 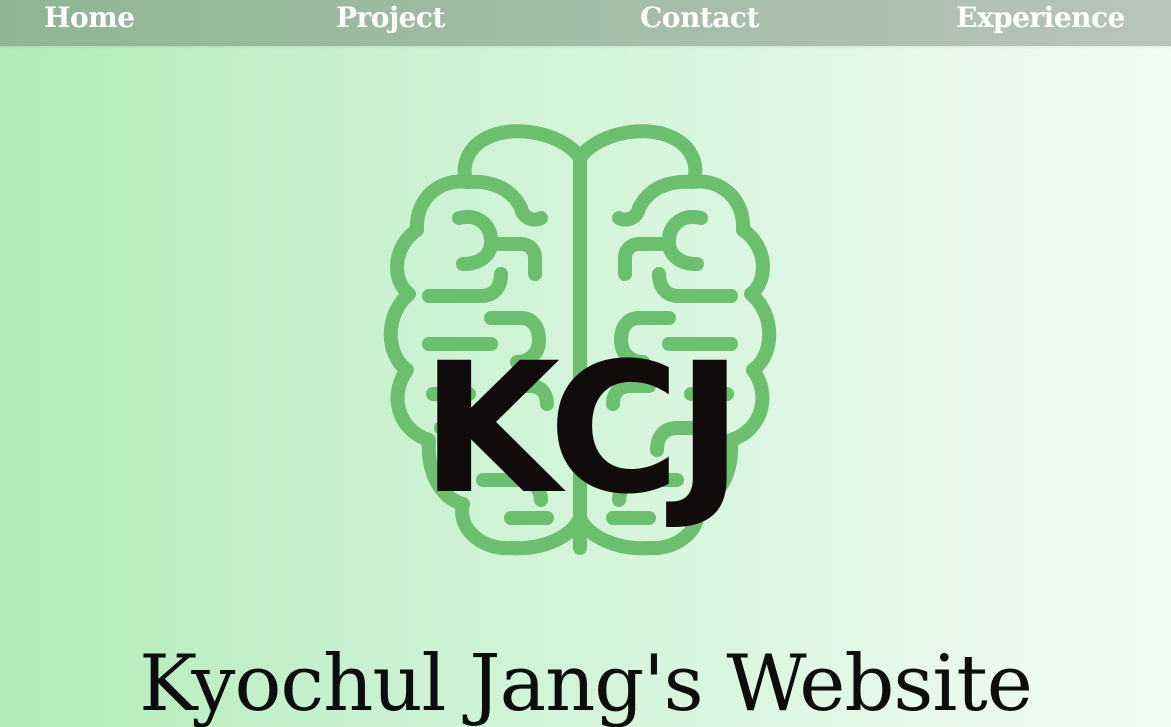 I want to click on nav-link-home: Home, so click(x=89, y=18).